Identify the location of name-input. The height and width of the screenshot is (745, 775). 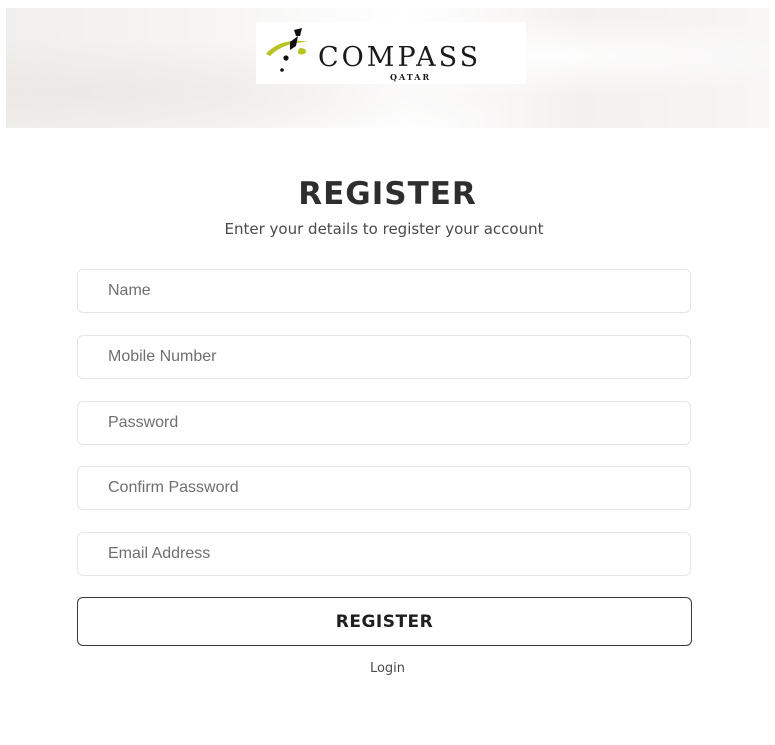
(384, 291).